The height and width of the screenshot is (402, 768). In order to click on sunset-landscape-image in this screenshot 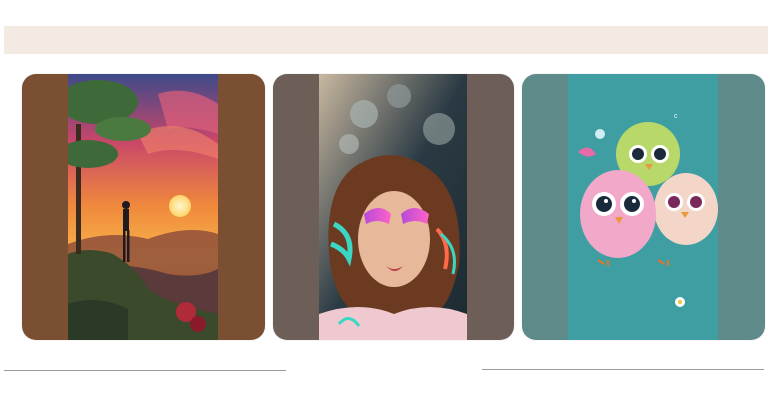, I will do `click(143, 207)`.